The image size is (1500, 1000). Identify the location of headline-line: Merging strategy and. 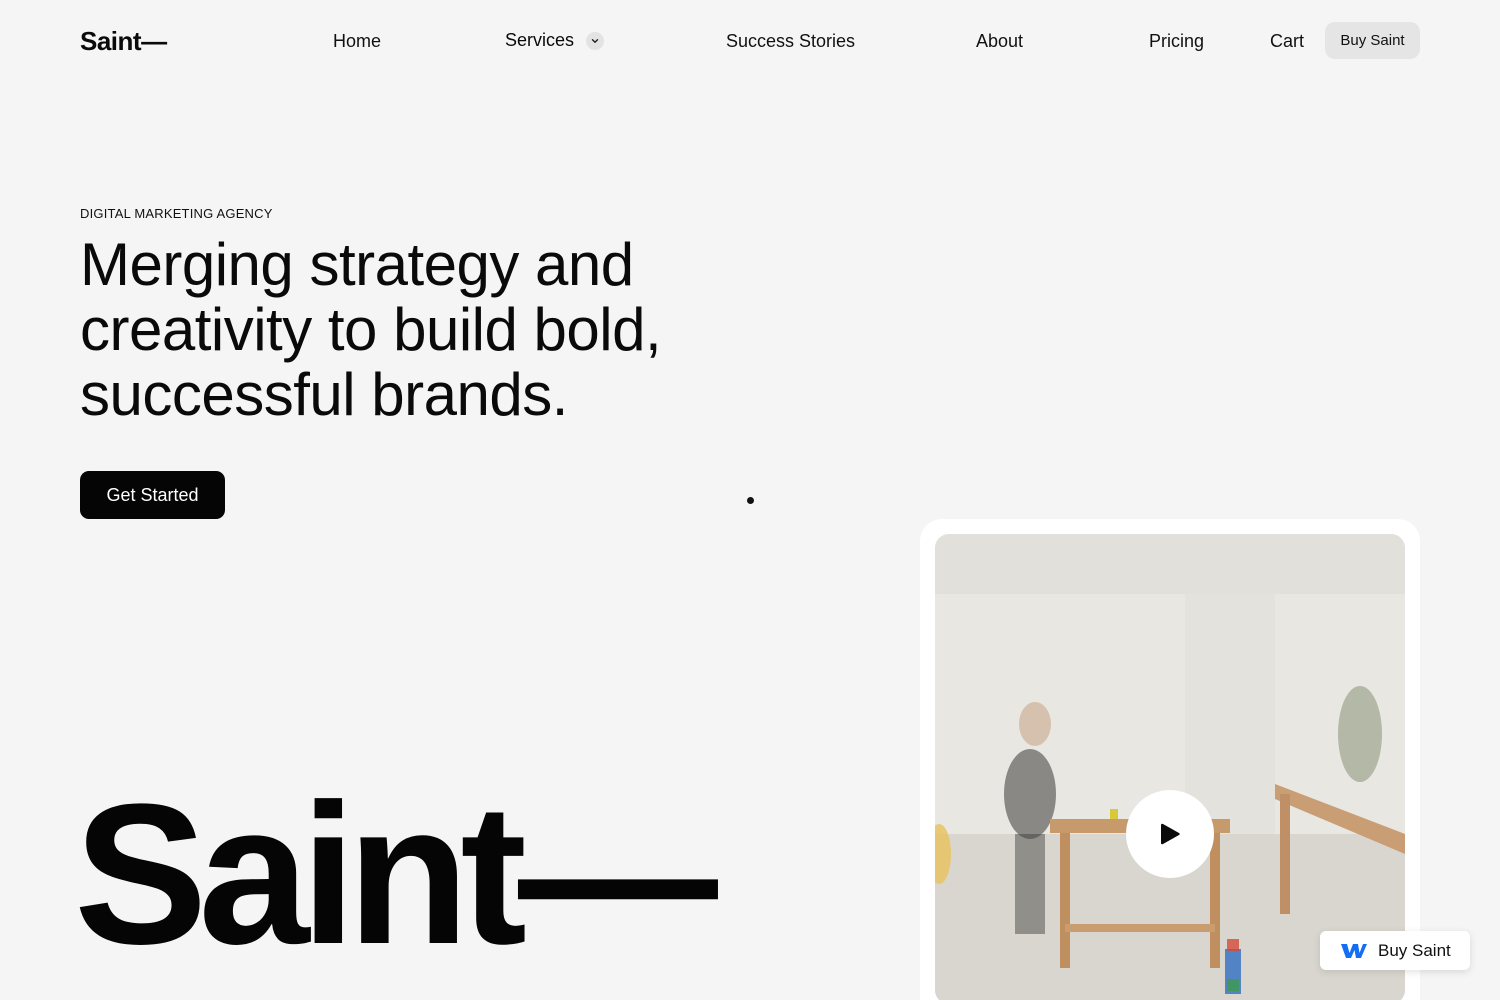
(357, 264).